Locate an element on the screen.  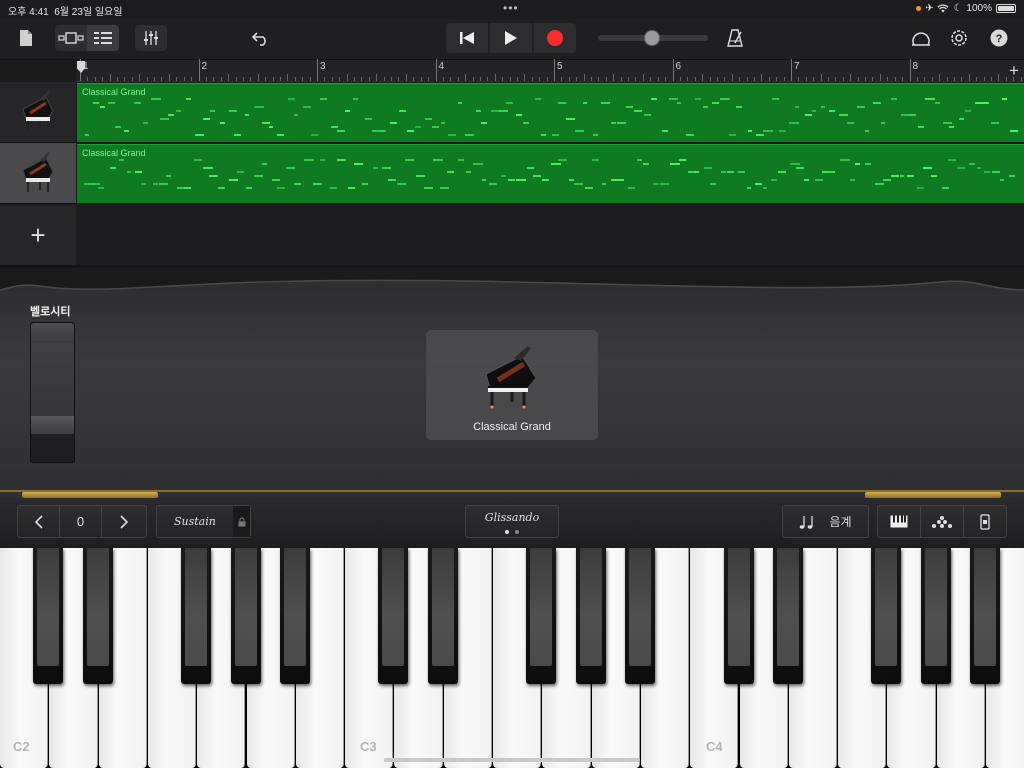
metronome-button is located at coordinates (735, 38).